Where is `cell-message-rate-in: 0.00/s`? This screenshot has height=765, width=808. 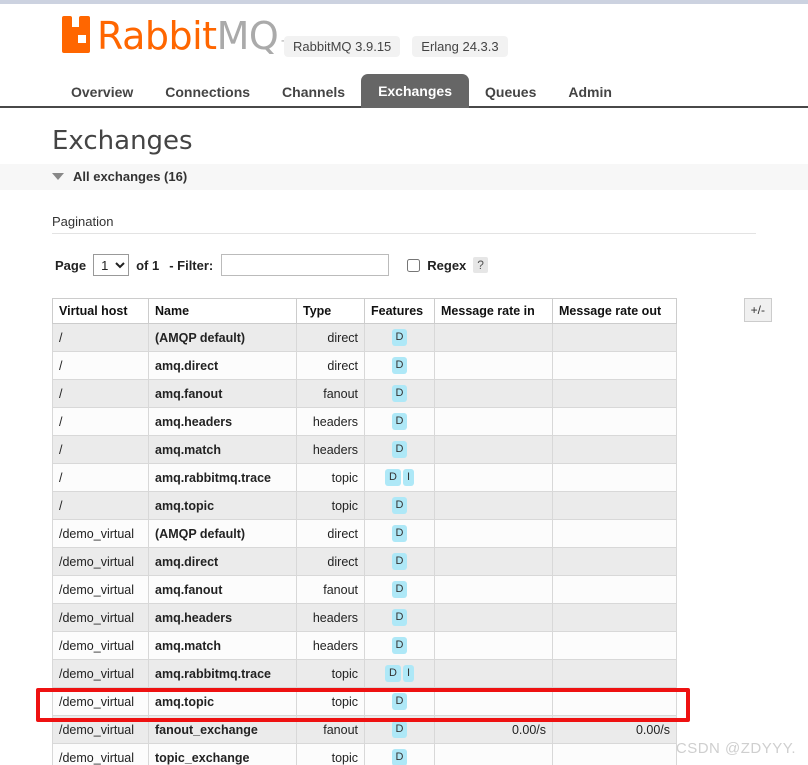
cell-message-rate-in: 0.00/s is located at coordinates (493, 729).